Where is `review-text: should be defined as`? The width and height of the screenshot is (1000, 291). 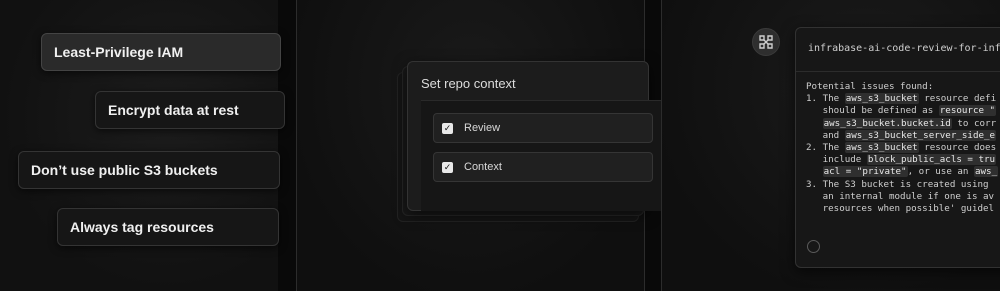
review-text: should be defined as is located at coordinates (872, 111).